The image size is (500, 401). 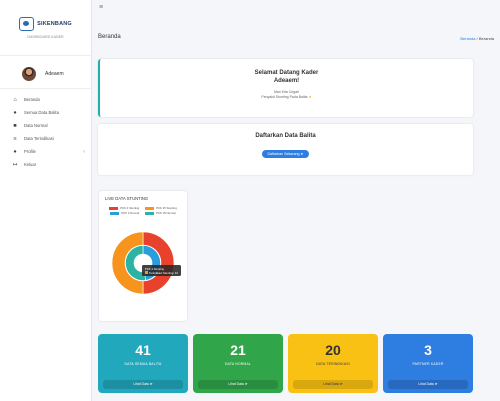 What do you see at coordinates (143, 263) in the screenshot?
I see `donut-chart` at bounding box center [143, 263].